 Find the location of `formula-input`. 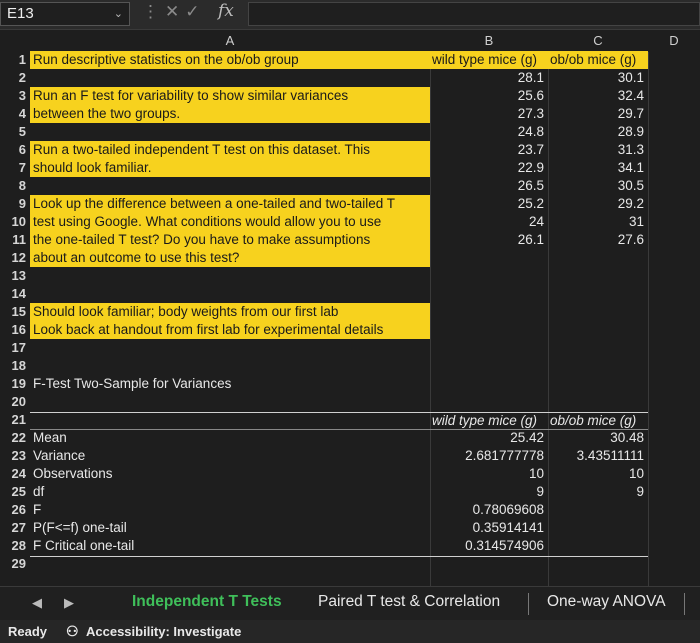

formula-input is located at coordinates (474, 14).